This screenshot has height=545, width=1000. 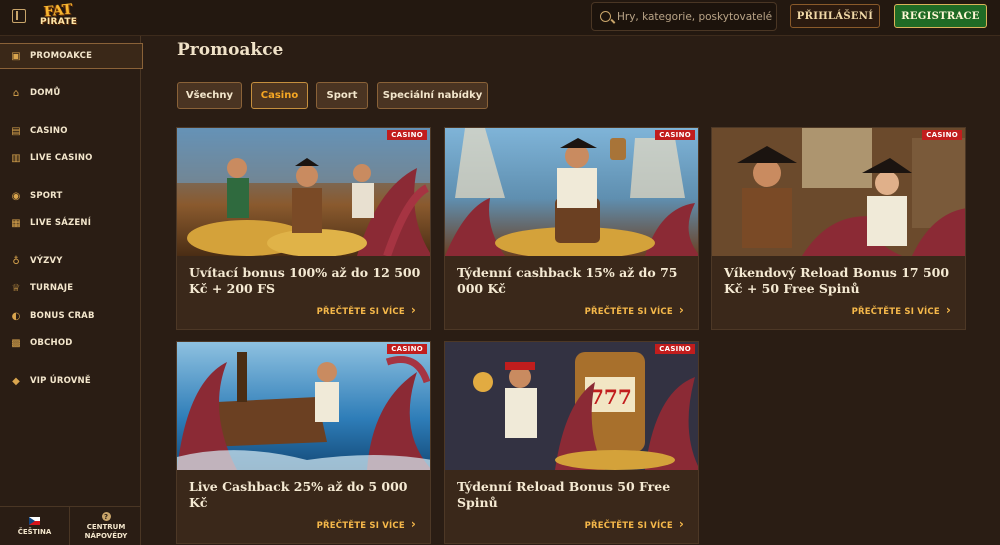 I want to click on filter-casino: Casino, so click(x=279, y=95).